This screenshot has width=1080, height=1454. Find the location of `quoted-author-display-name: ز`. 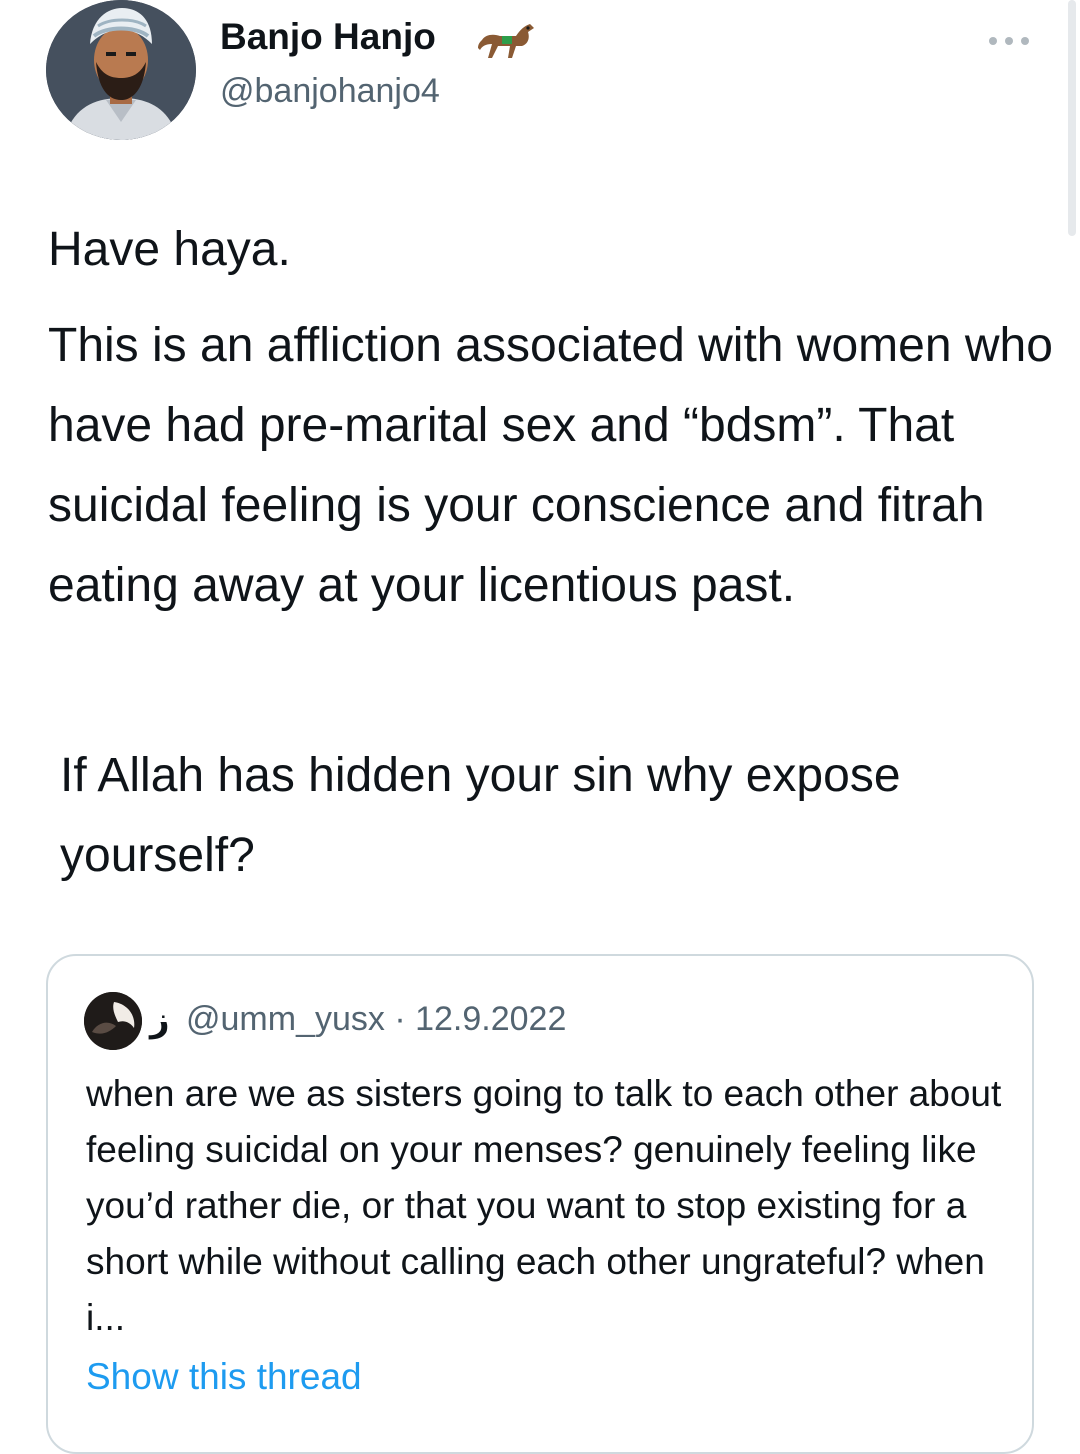

quoted-author-display-name: ز is located at coordinates (160, 1020).